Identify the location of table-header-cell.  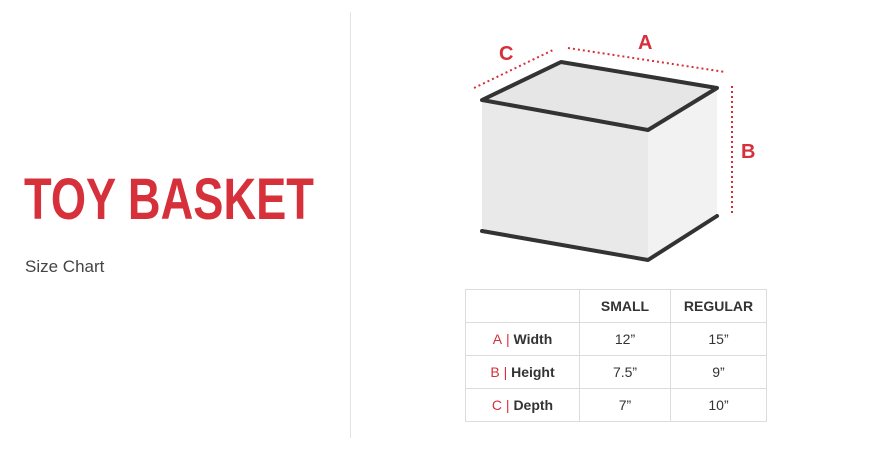
(522, 306).